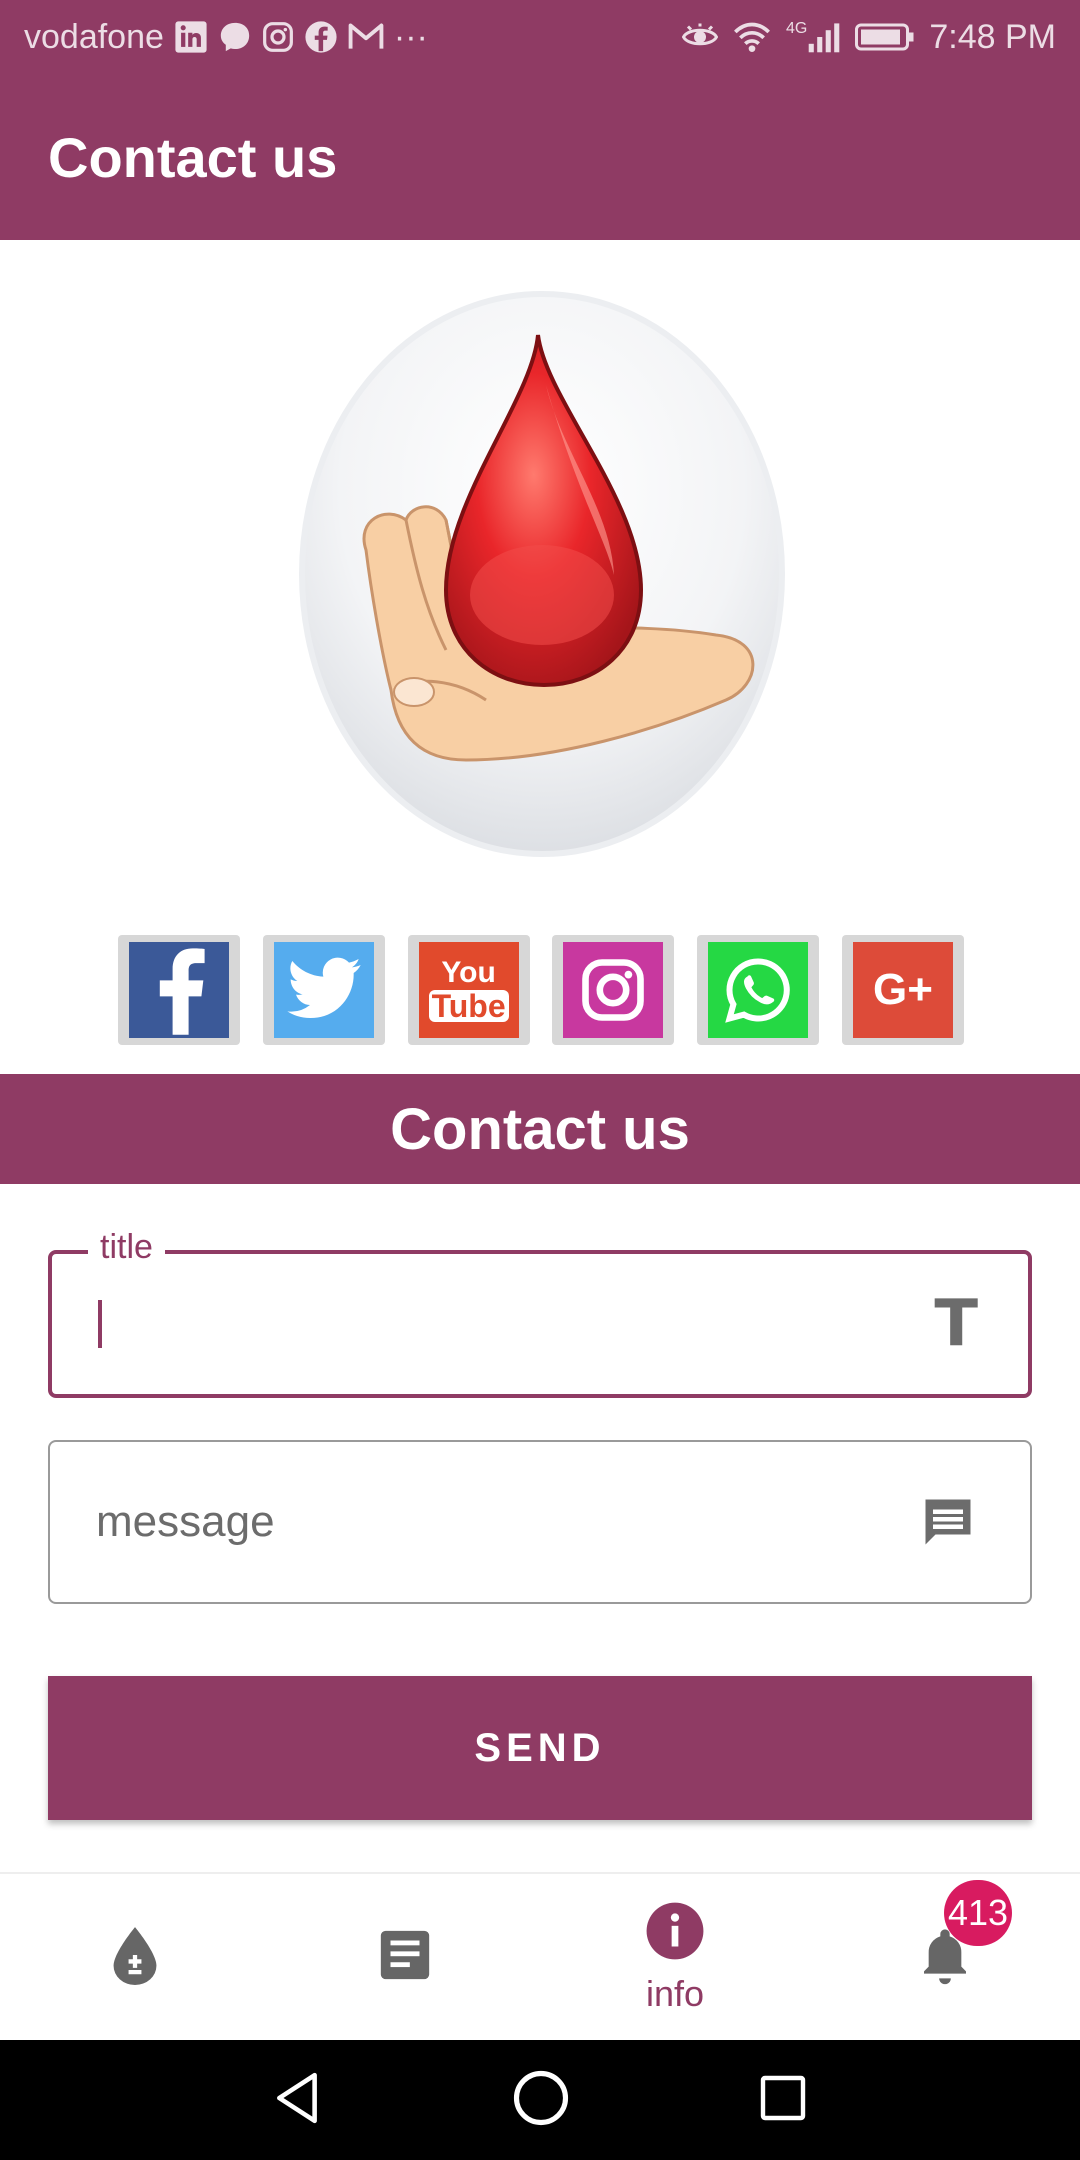 This screenshot has height=2160, width=1080. What do you see at coordinates (948, 1522) in the screenshot?
I see `message-icon` at bounding box center [948, 1522].